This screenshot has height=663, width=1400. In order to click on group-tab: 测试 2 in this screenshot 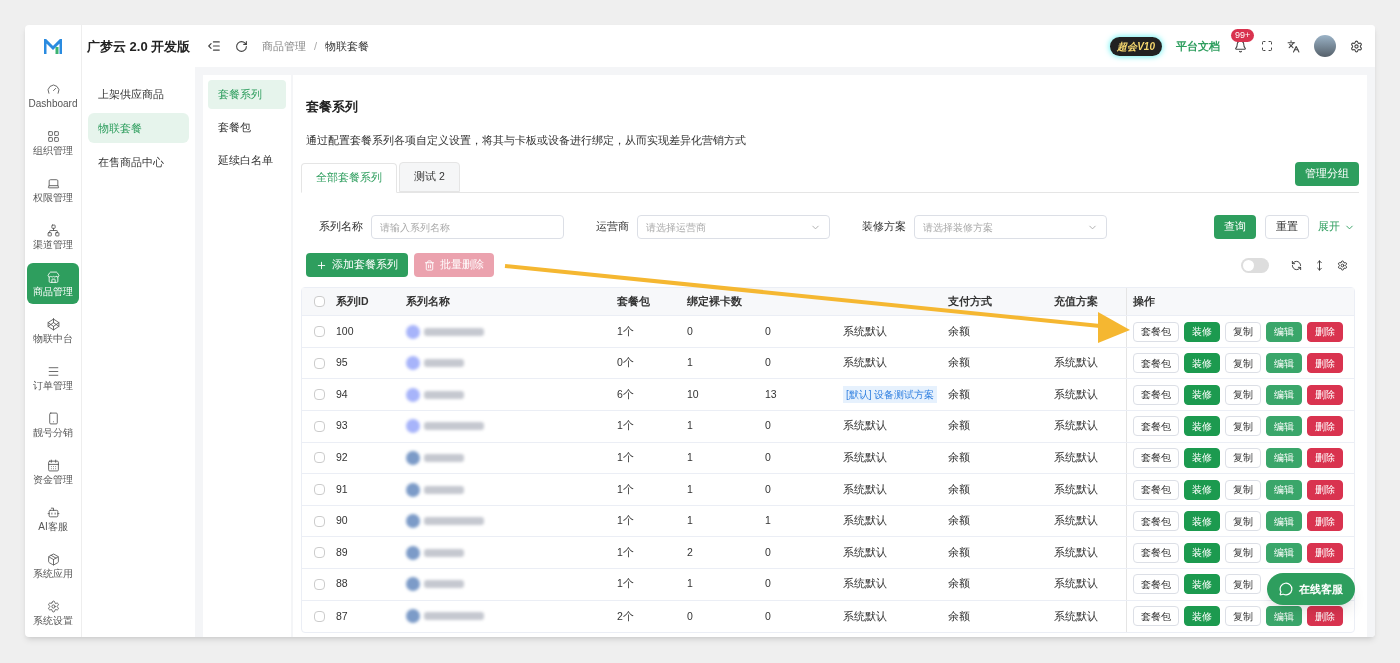, I will do `click(429, 177)`.